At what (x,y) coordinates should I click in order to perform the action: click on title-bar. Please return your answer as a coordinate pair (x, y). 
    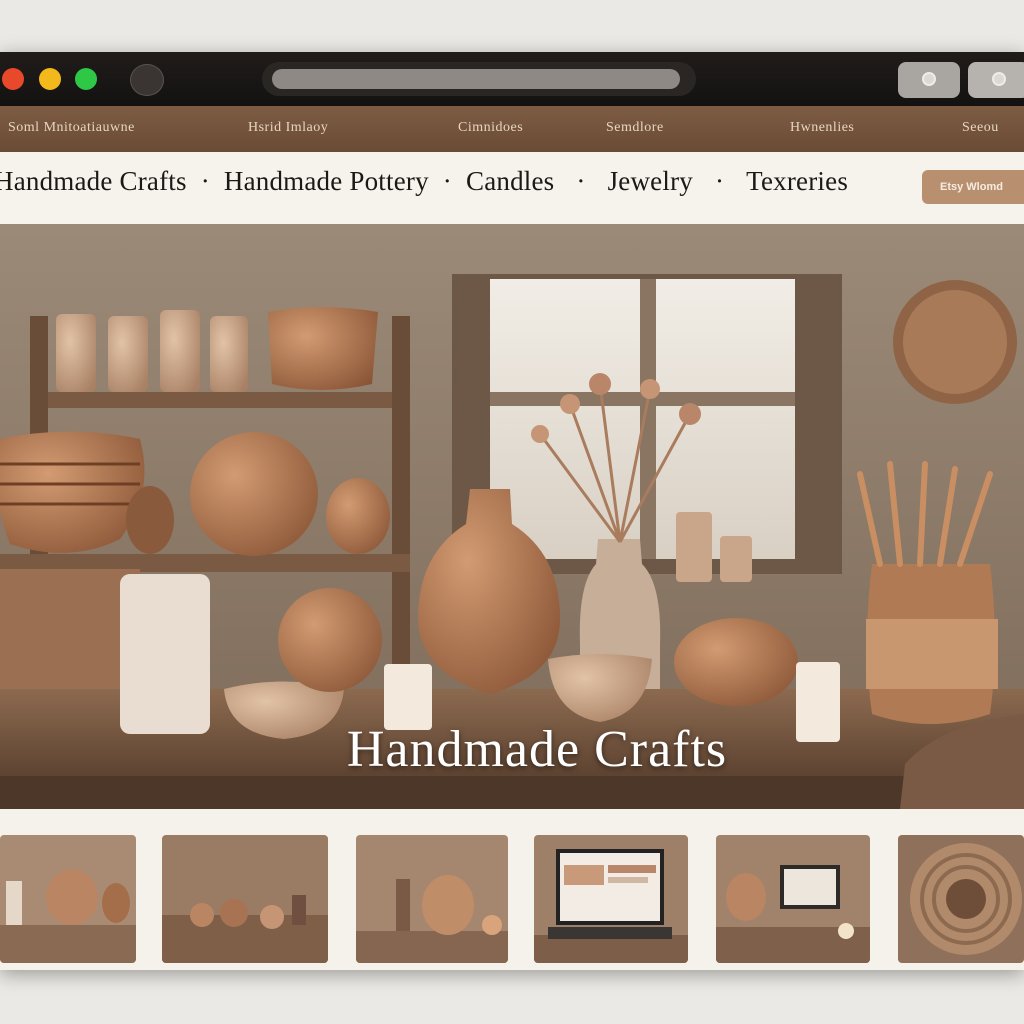
    Looking at the image, I should click on (512, 79).